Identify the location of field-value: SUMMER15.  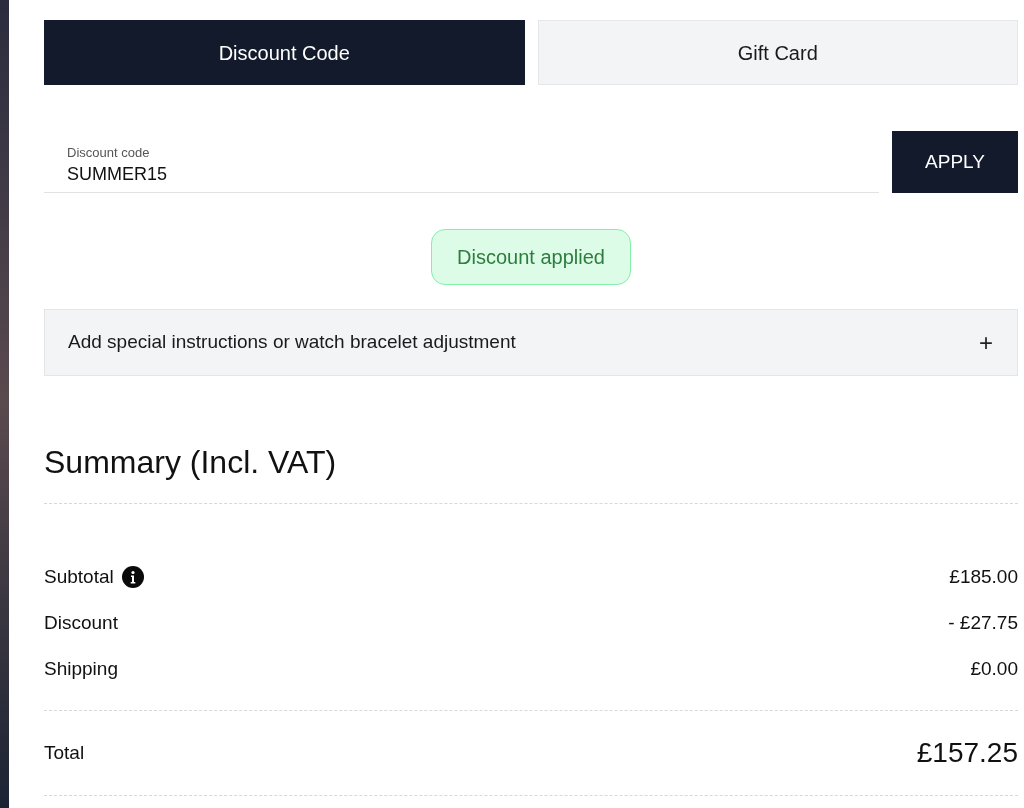
(118, 173).